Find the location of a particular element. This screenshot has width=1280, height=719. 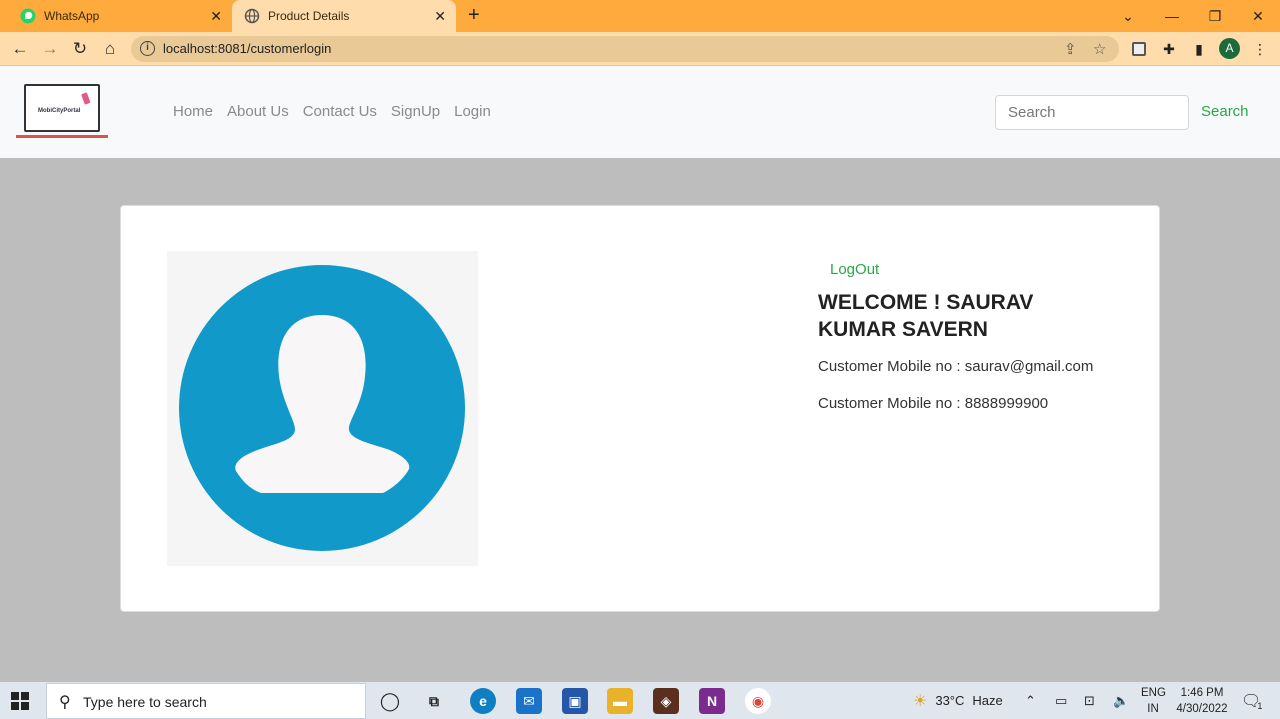

game-app-icon: ◈ is located at coordinates (666, 701).